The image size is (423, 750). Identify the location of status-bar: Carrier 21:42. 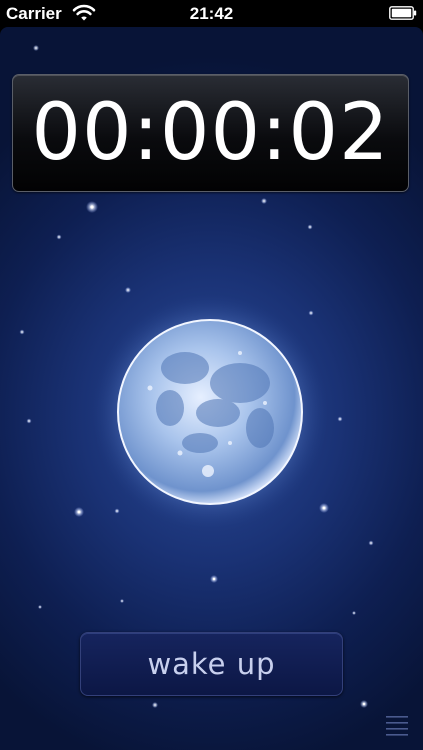
(211, 13).